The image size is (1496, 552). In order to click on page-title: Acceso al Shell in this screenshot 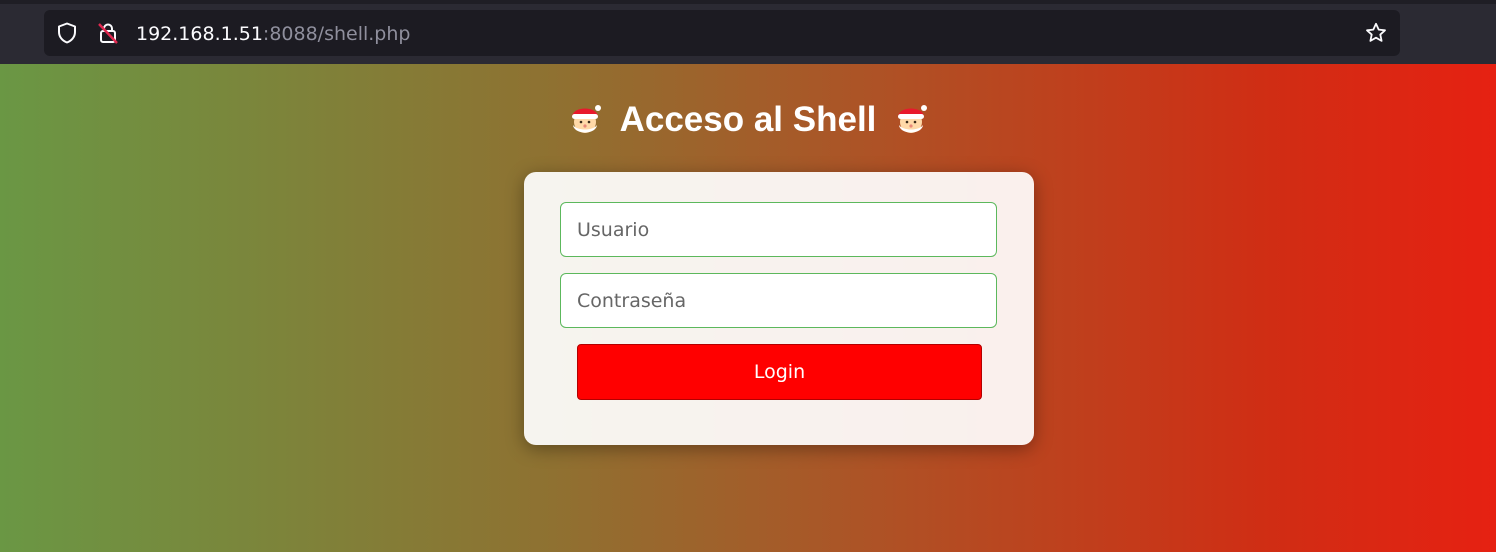, I will do `click(748, 119)`.